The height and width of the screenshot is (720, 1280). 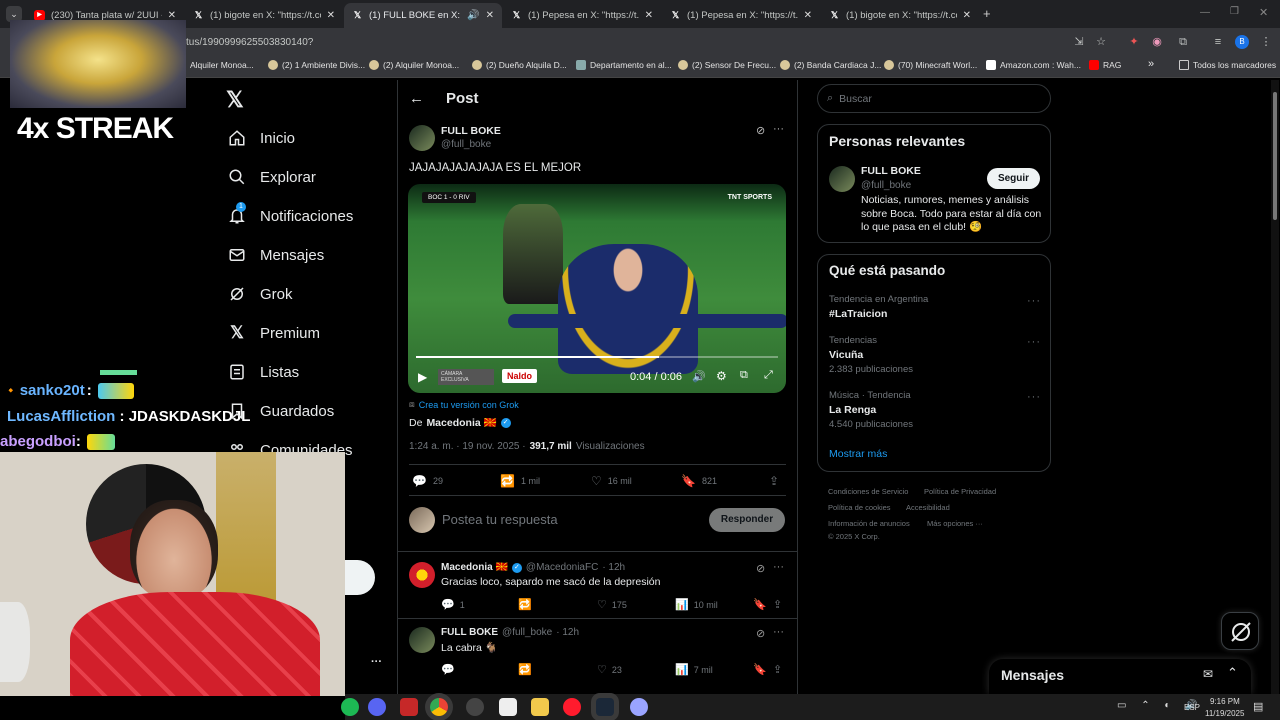 What do you see at coordinates (427, 481) in the screenshot?
I see `reply-button: 💬 29` at bounding box center [427, 481].